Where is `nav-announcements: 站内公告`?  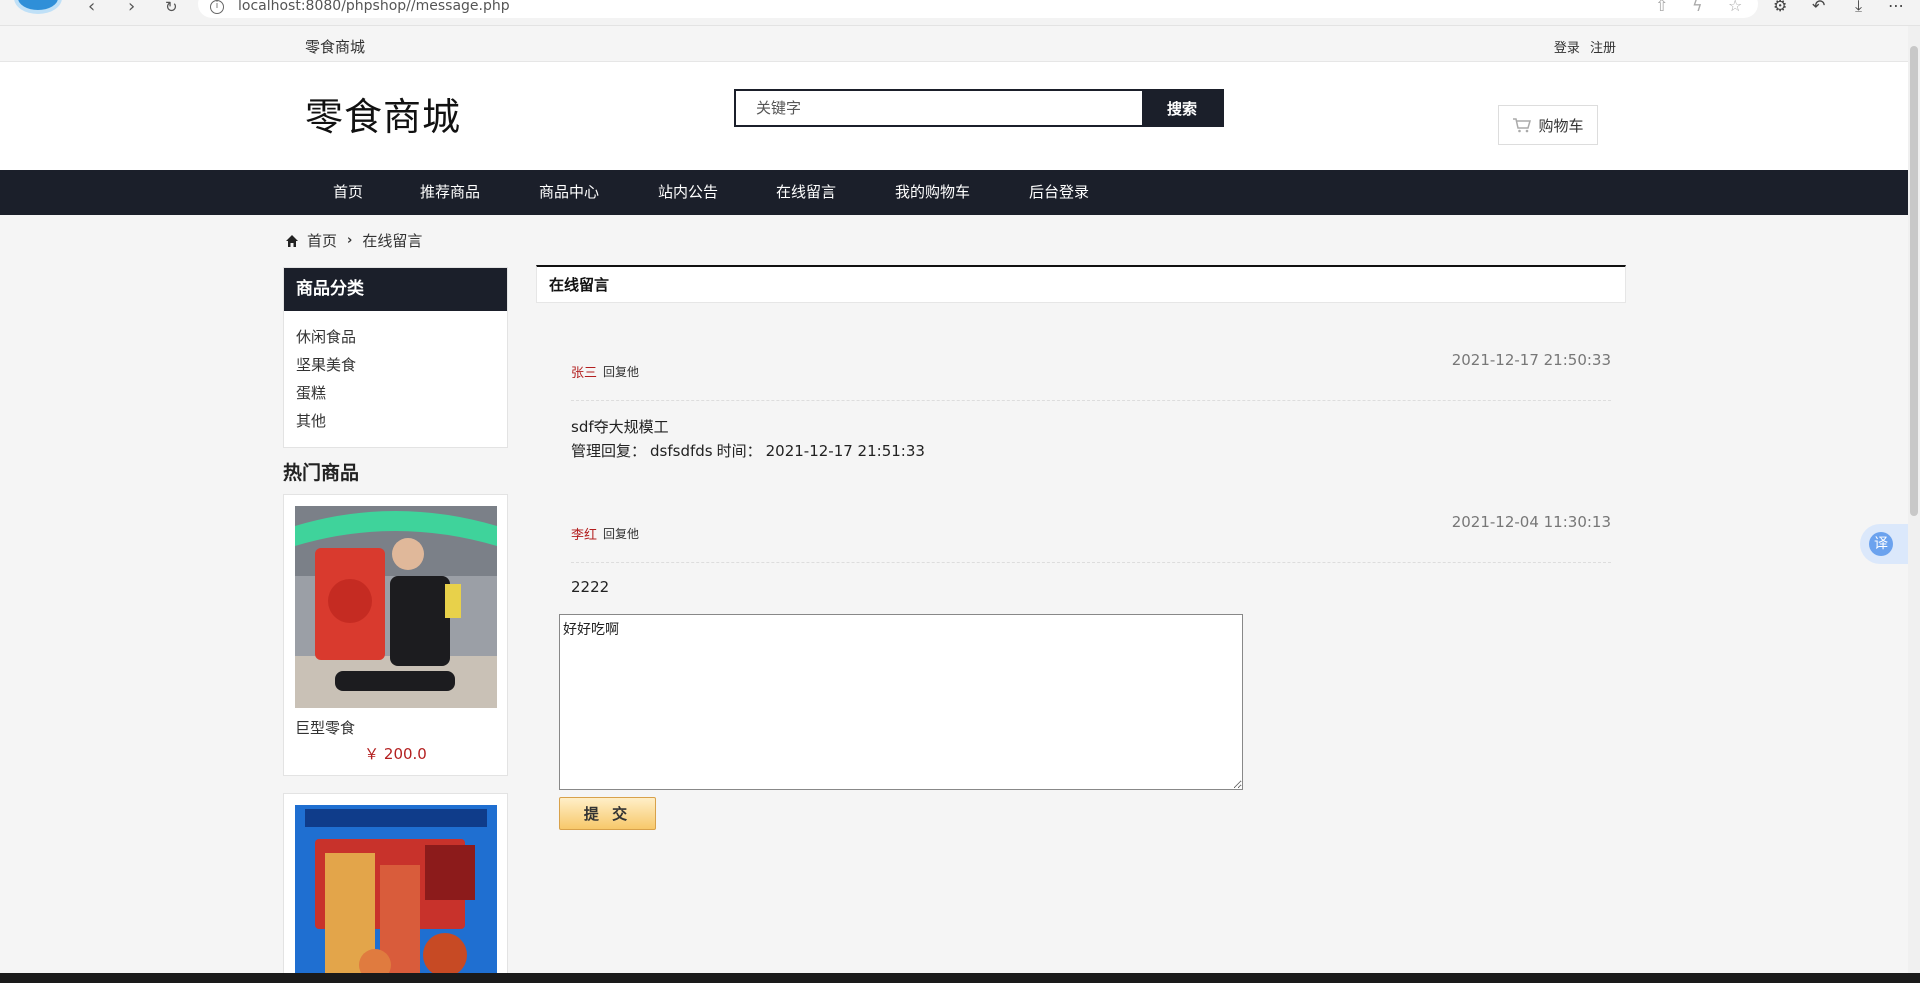
nav-announcements: 站内公告 is located at coordinates (688, 192).